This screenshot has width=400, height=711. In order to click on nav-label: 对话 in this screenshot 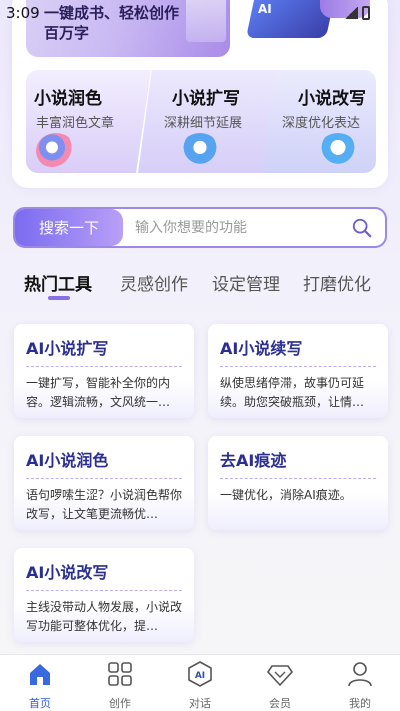, I will do `click(200, 703)`.